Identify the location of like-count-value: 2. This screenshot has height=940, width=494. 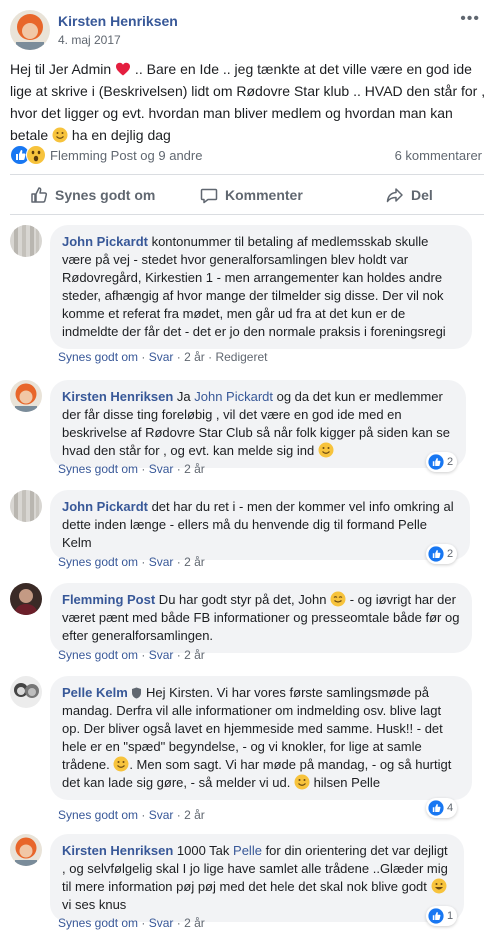
(450, 554).